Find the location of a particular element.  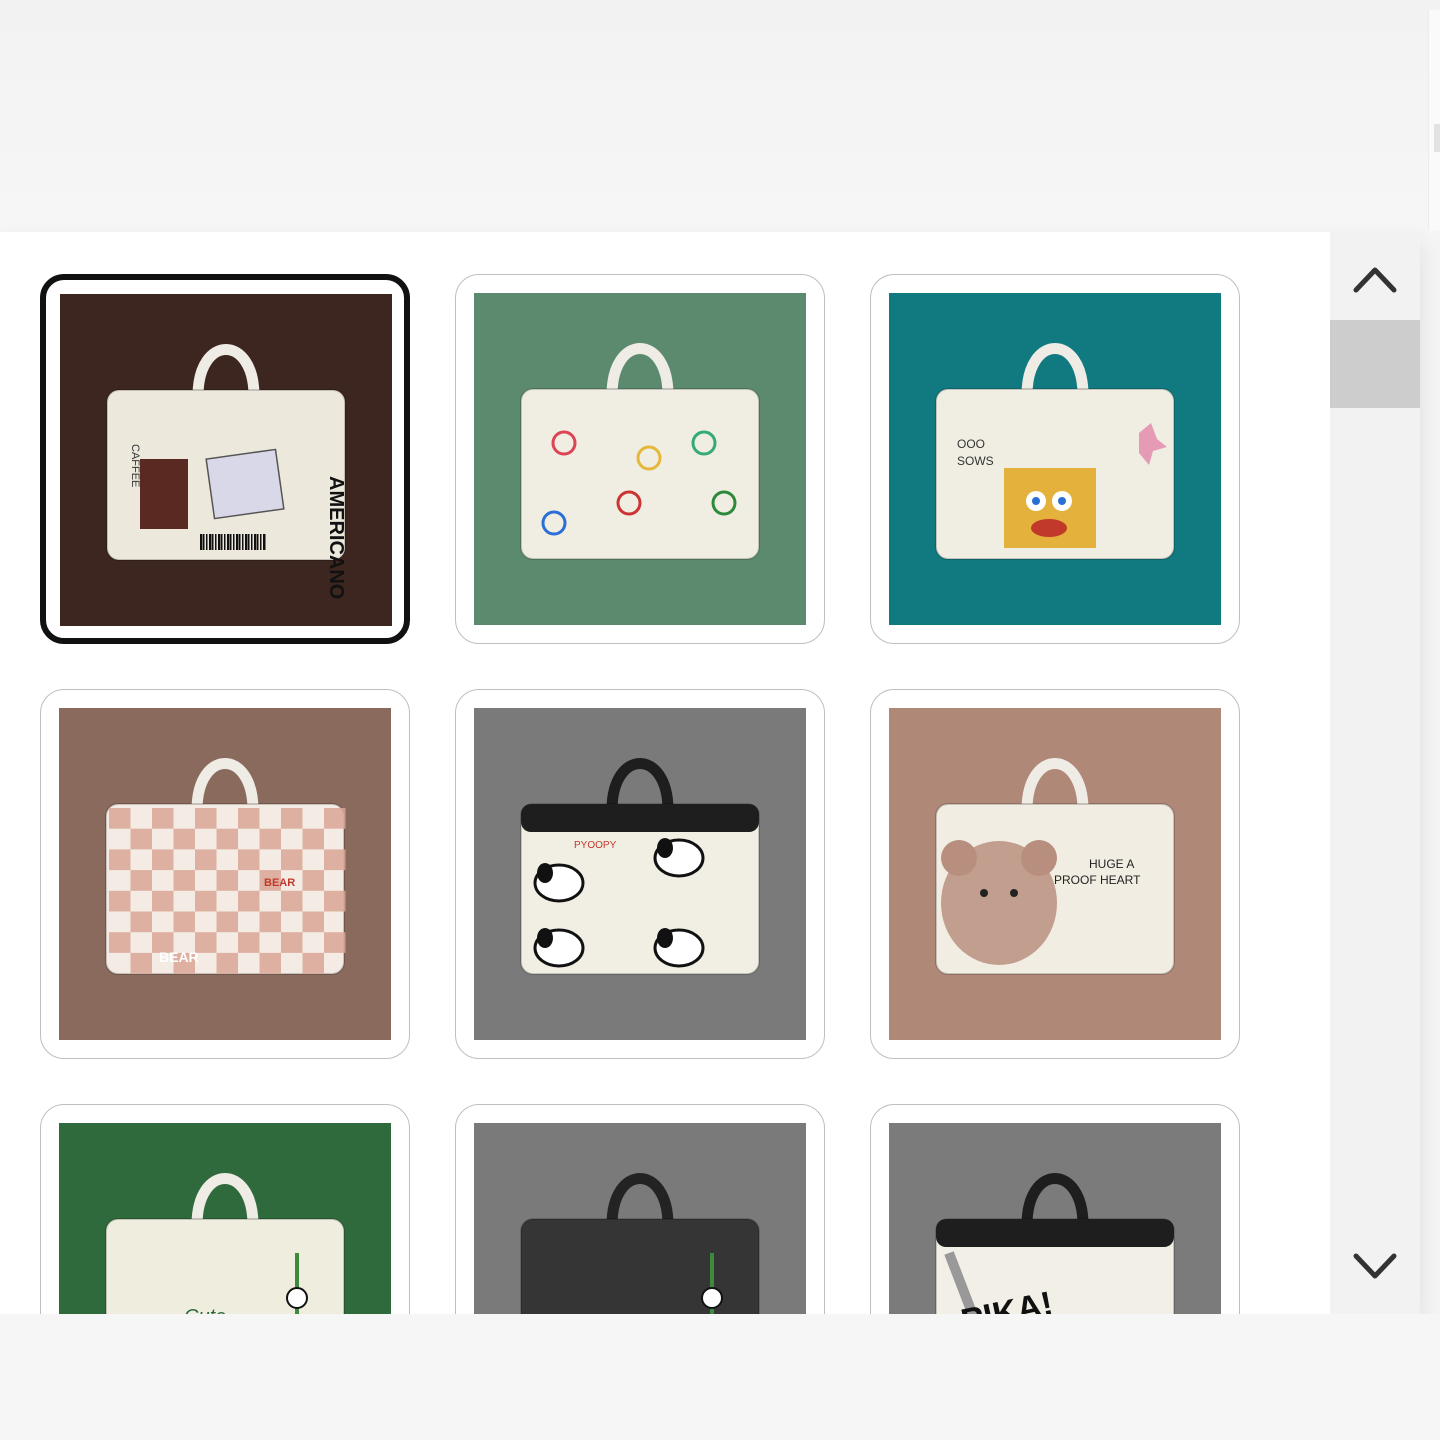

bag-thumbnail-bear-checker-bag: BEAR BEAR is located at coordinates (225, 874).